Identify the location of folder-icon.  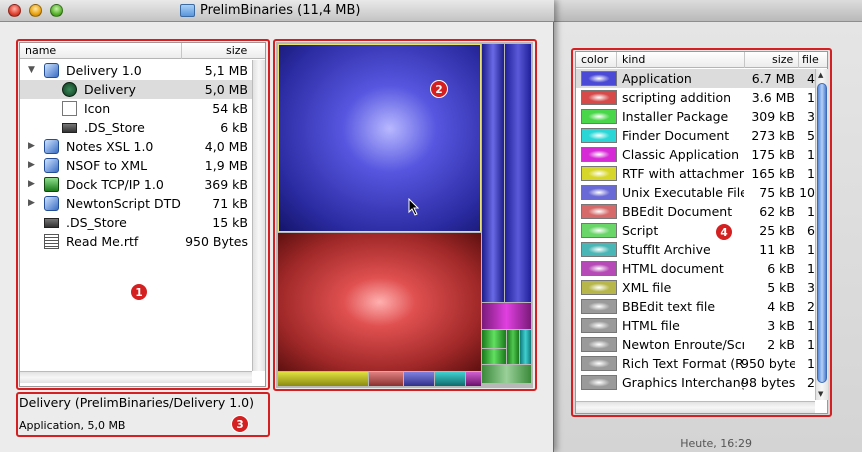
(187, 10).